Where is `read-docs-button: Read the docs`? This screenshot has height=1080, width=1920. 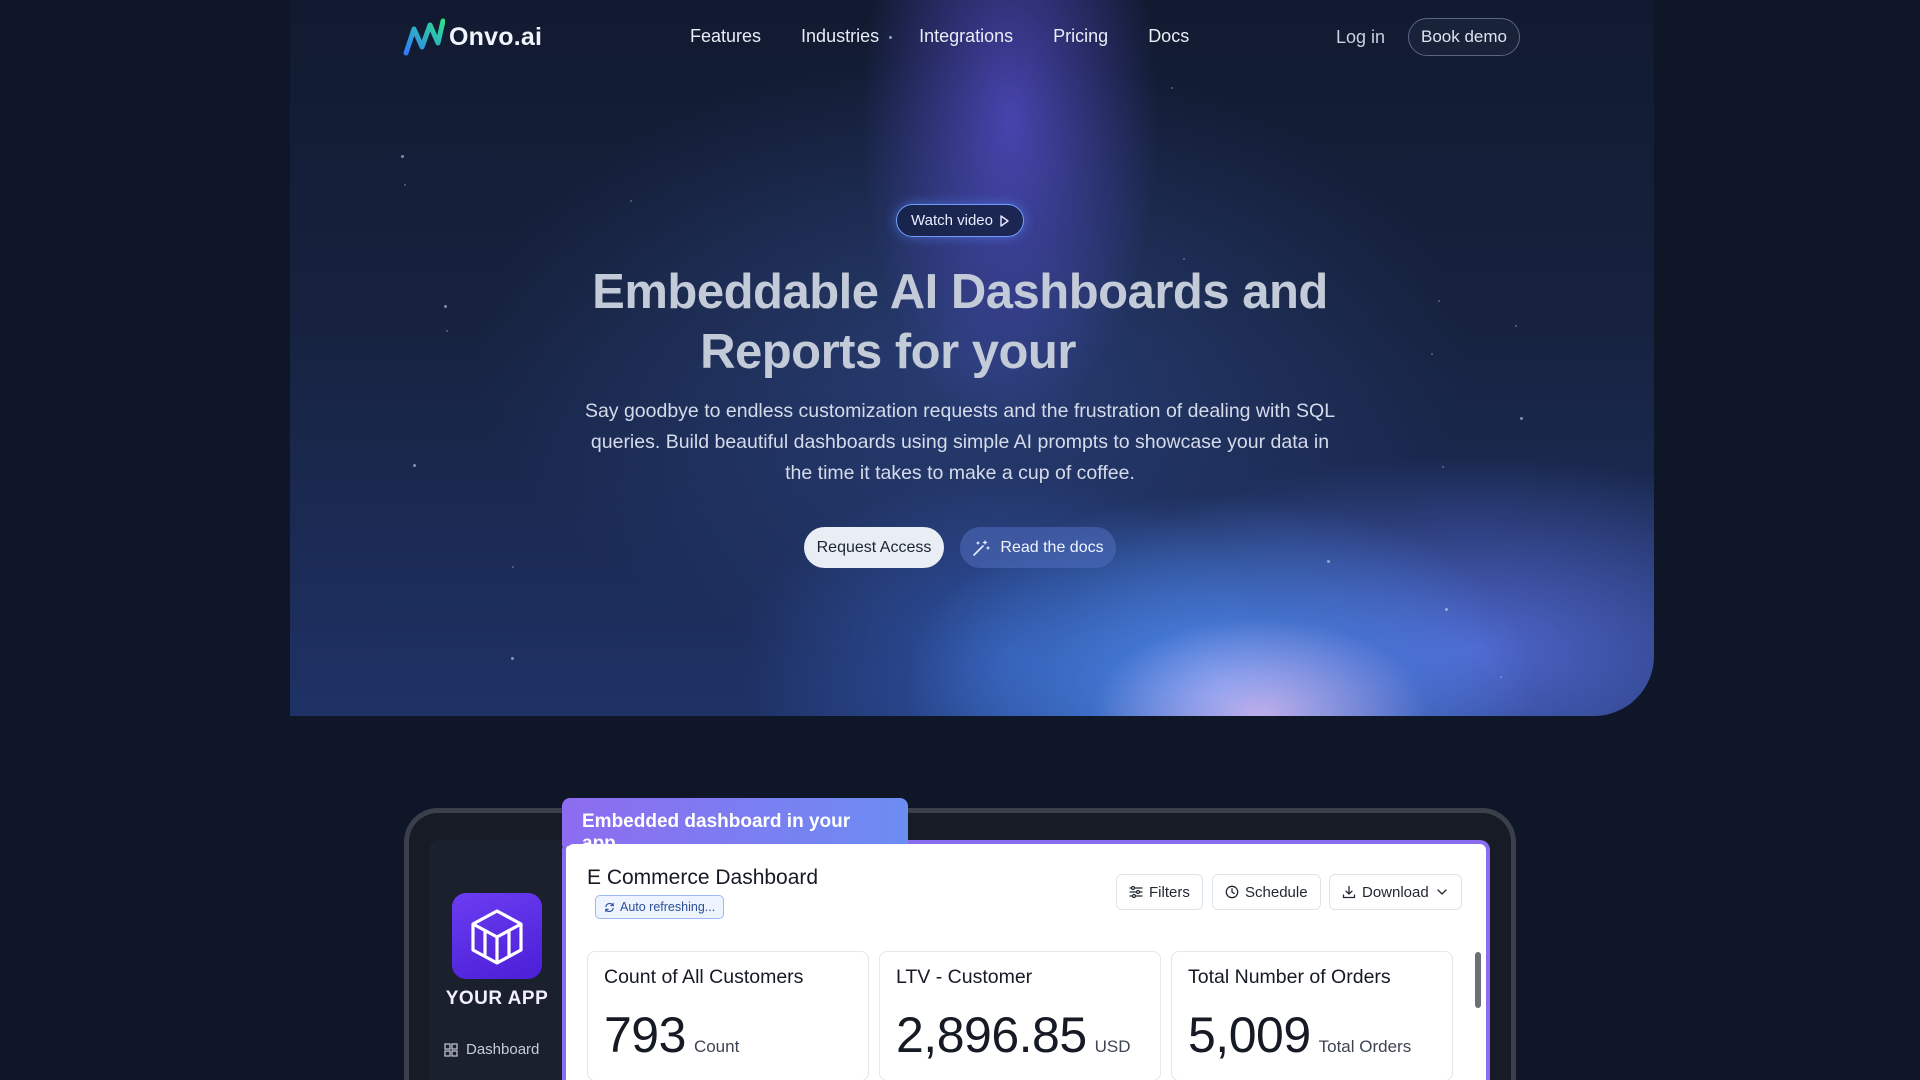 read-docs-button: Read the docs is located at coordinates (1038, 547).